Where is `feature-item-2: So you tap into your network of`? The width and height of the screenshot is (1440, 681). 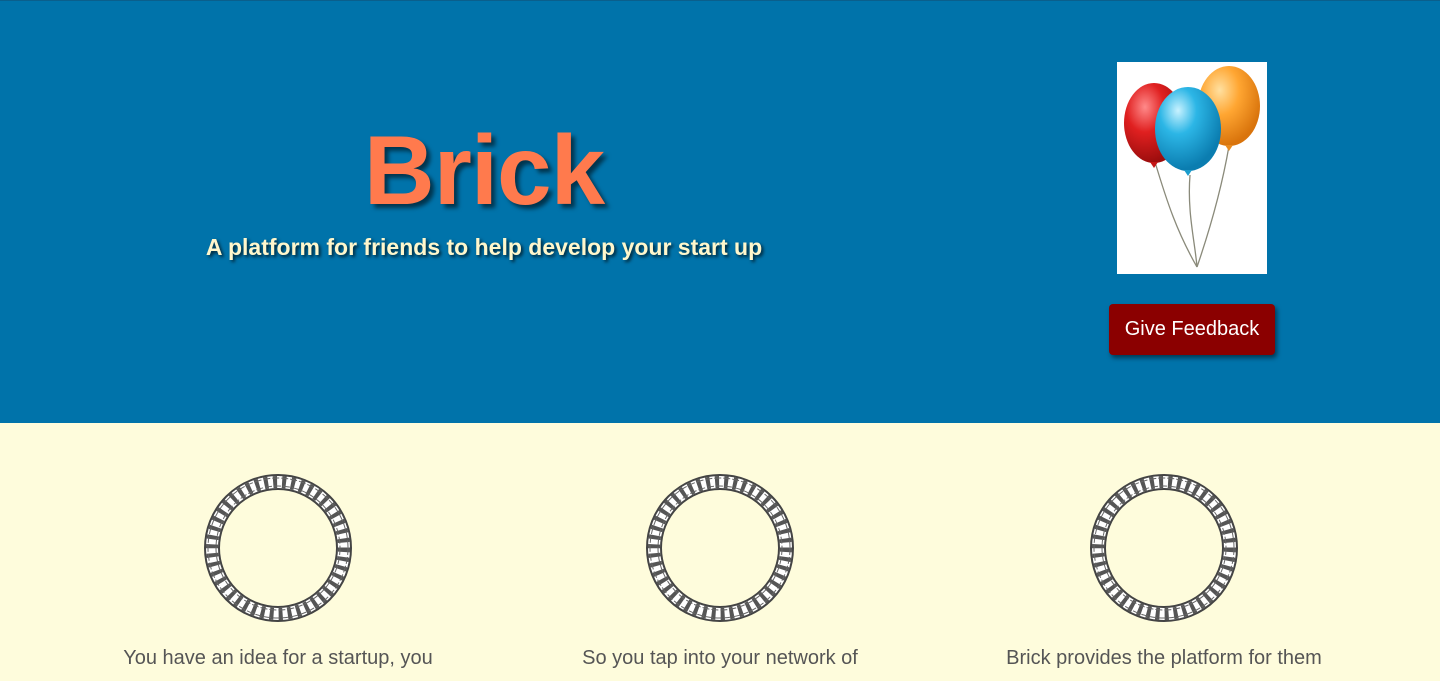 feature-item-2: So you tap into your network of is located at coordinates (720, 552).